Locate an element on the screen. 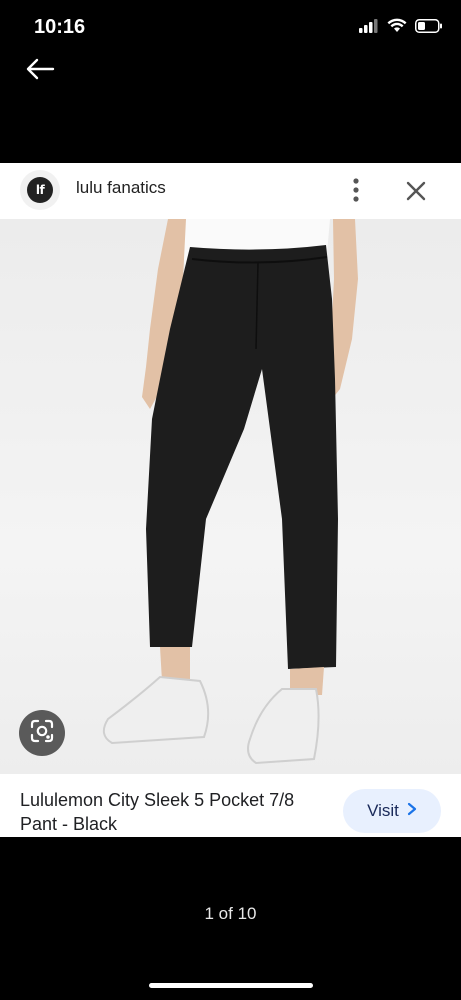 This screenshot has width=461, height=1000. back-button is located at coordinates (40, 70).